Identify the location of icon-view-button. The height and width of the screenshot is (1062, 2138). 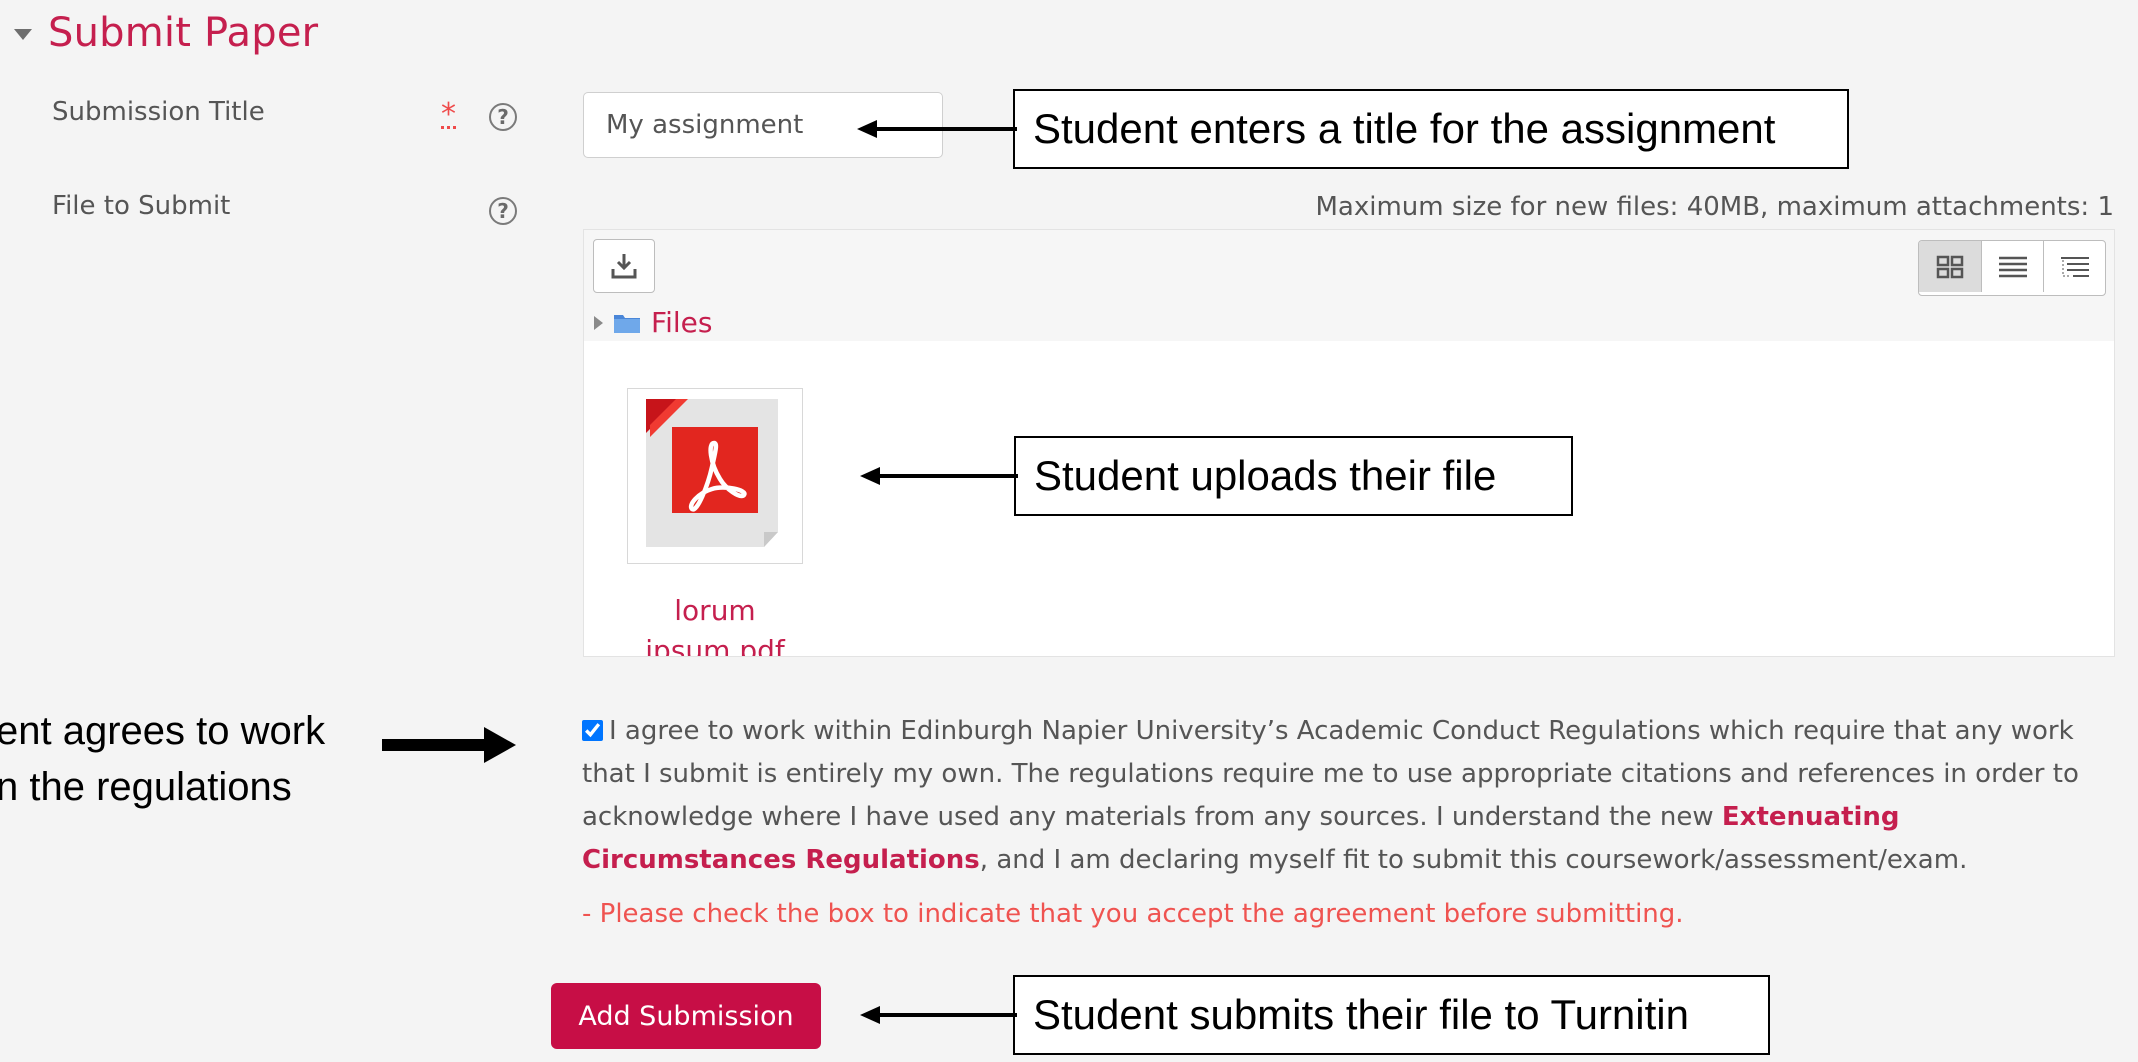
(1950, 266).